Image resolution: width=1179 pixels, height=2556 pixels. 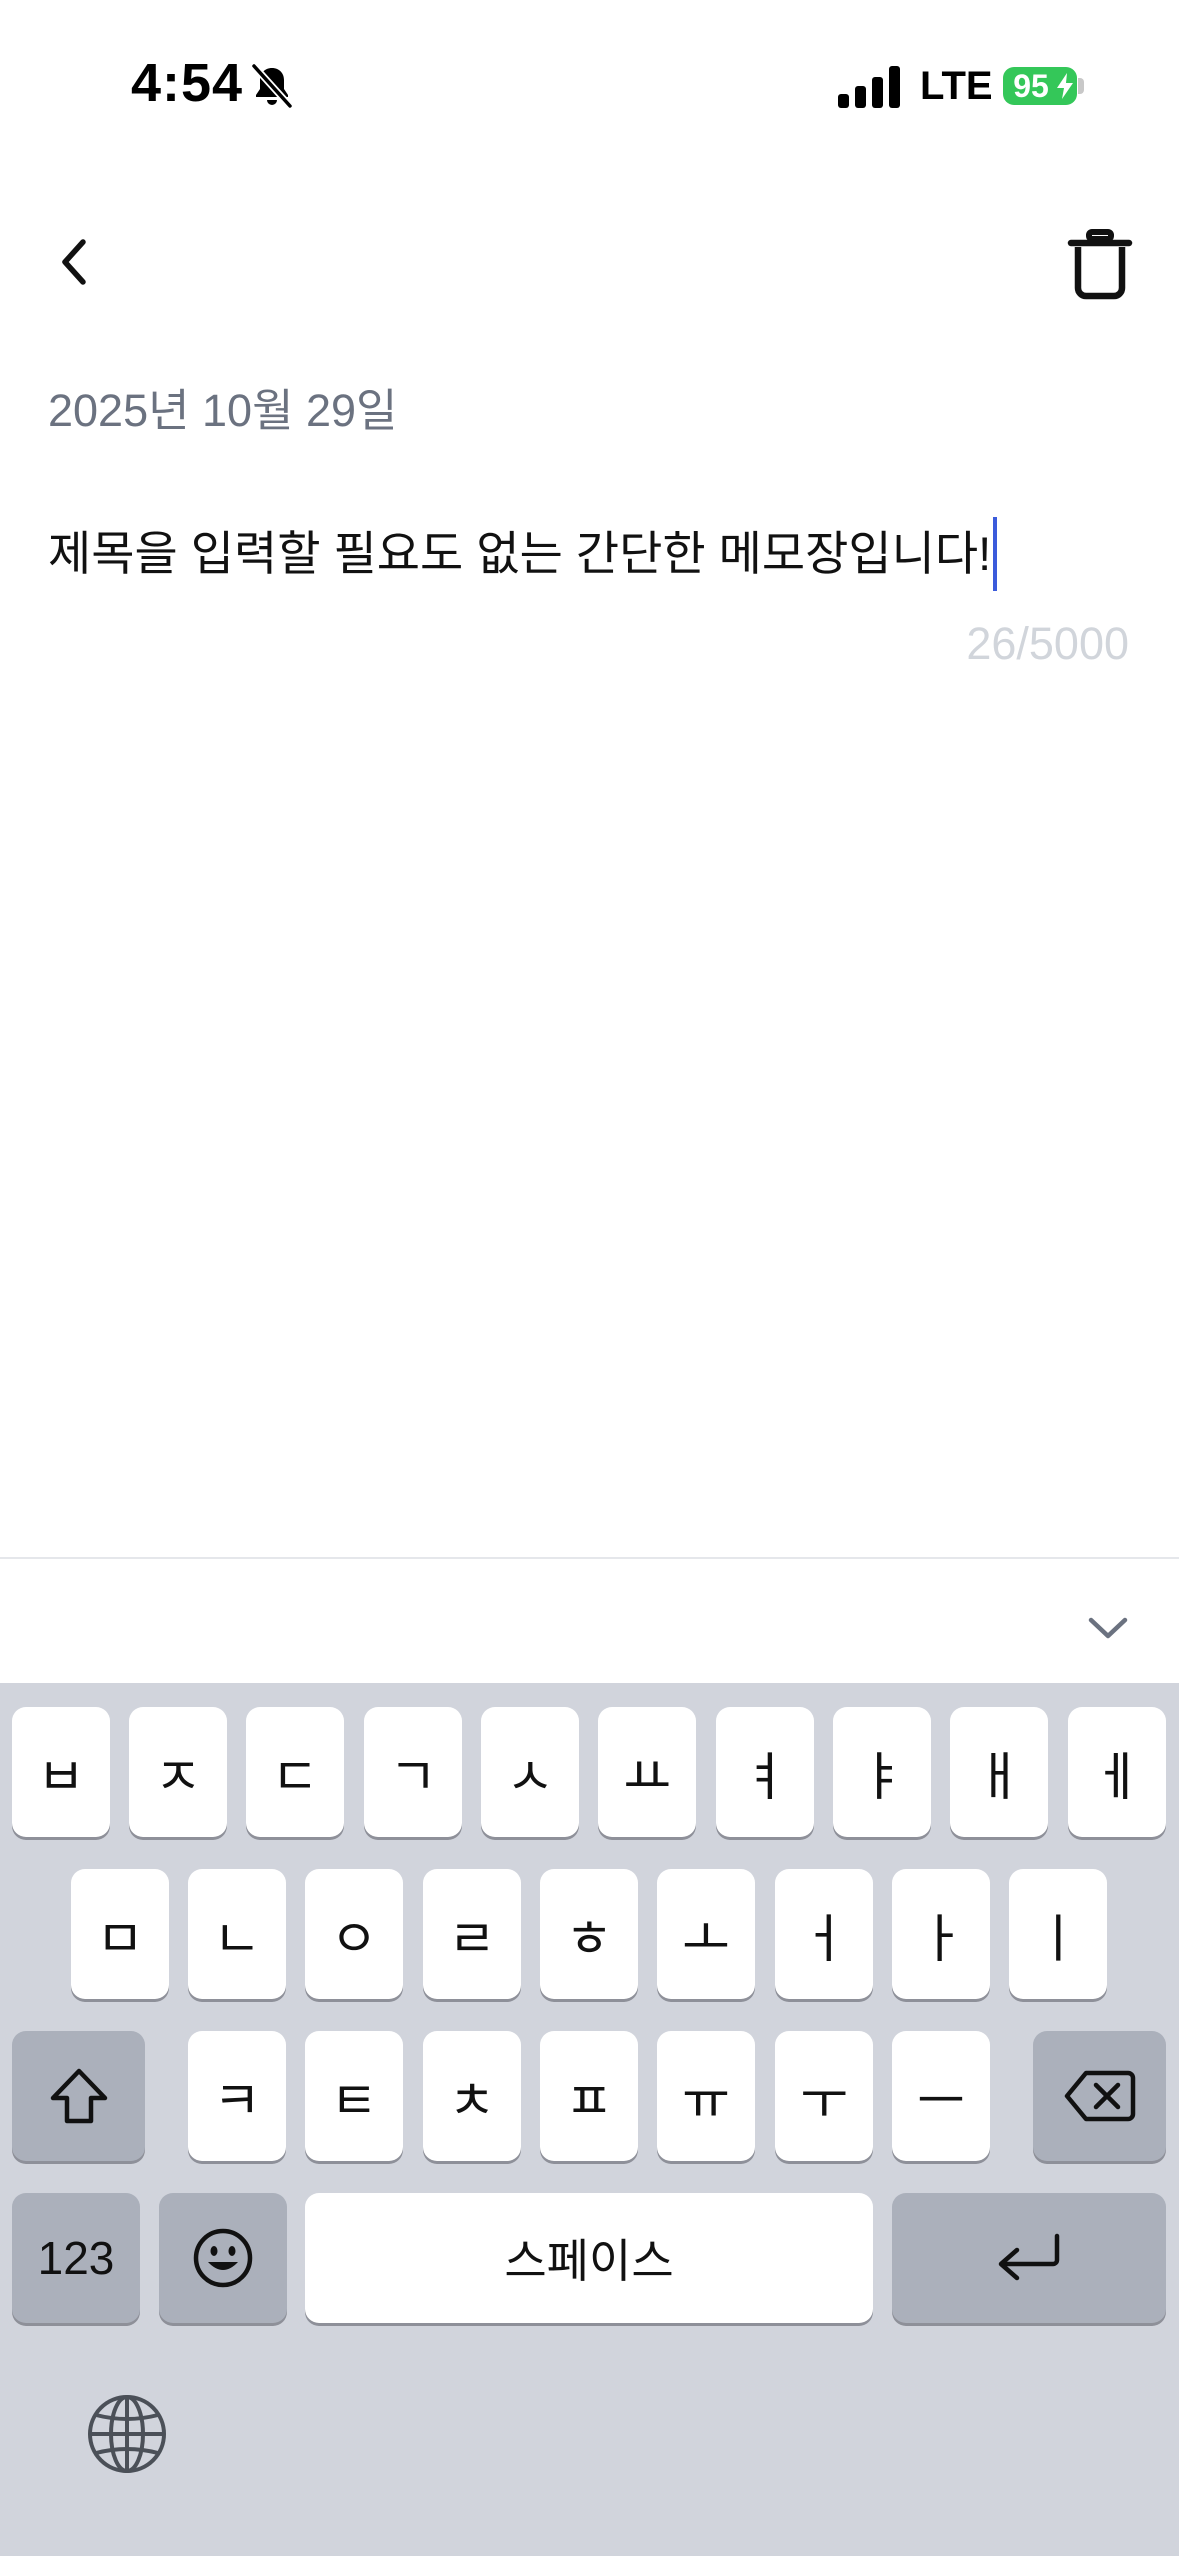 I want to click on key-ae: ㅐ, so click(x=999, y=1772).